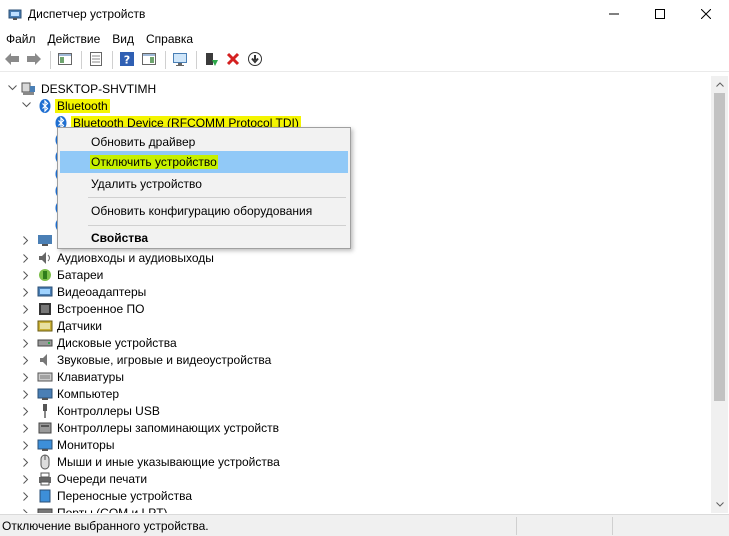  Describe the element at coordinates (169, 39) in the screenshot. I see `menu-help: Справка` at that location.